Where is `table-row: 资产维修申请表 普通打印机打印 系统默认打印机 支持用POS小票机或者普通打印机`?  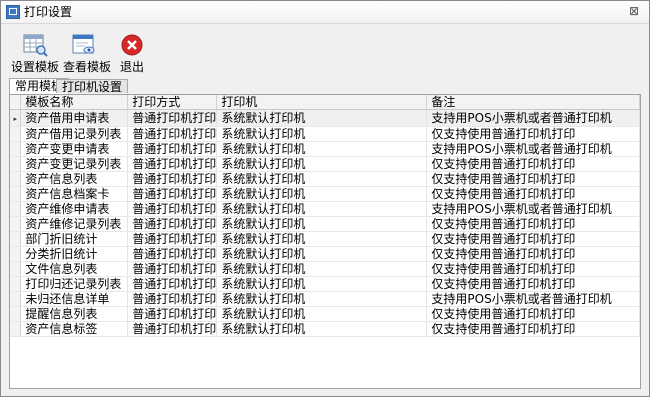
table-row: 资产维修申请表 普通打印机打印 系统默认打印机 支持用POS小票机或者普通打印机 is located at coordinates (325, 209).